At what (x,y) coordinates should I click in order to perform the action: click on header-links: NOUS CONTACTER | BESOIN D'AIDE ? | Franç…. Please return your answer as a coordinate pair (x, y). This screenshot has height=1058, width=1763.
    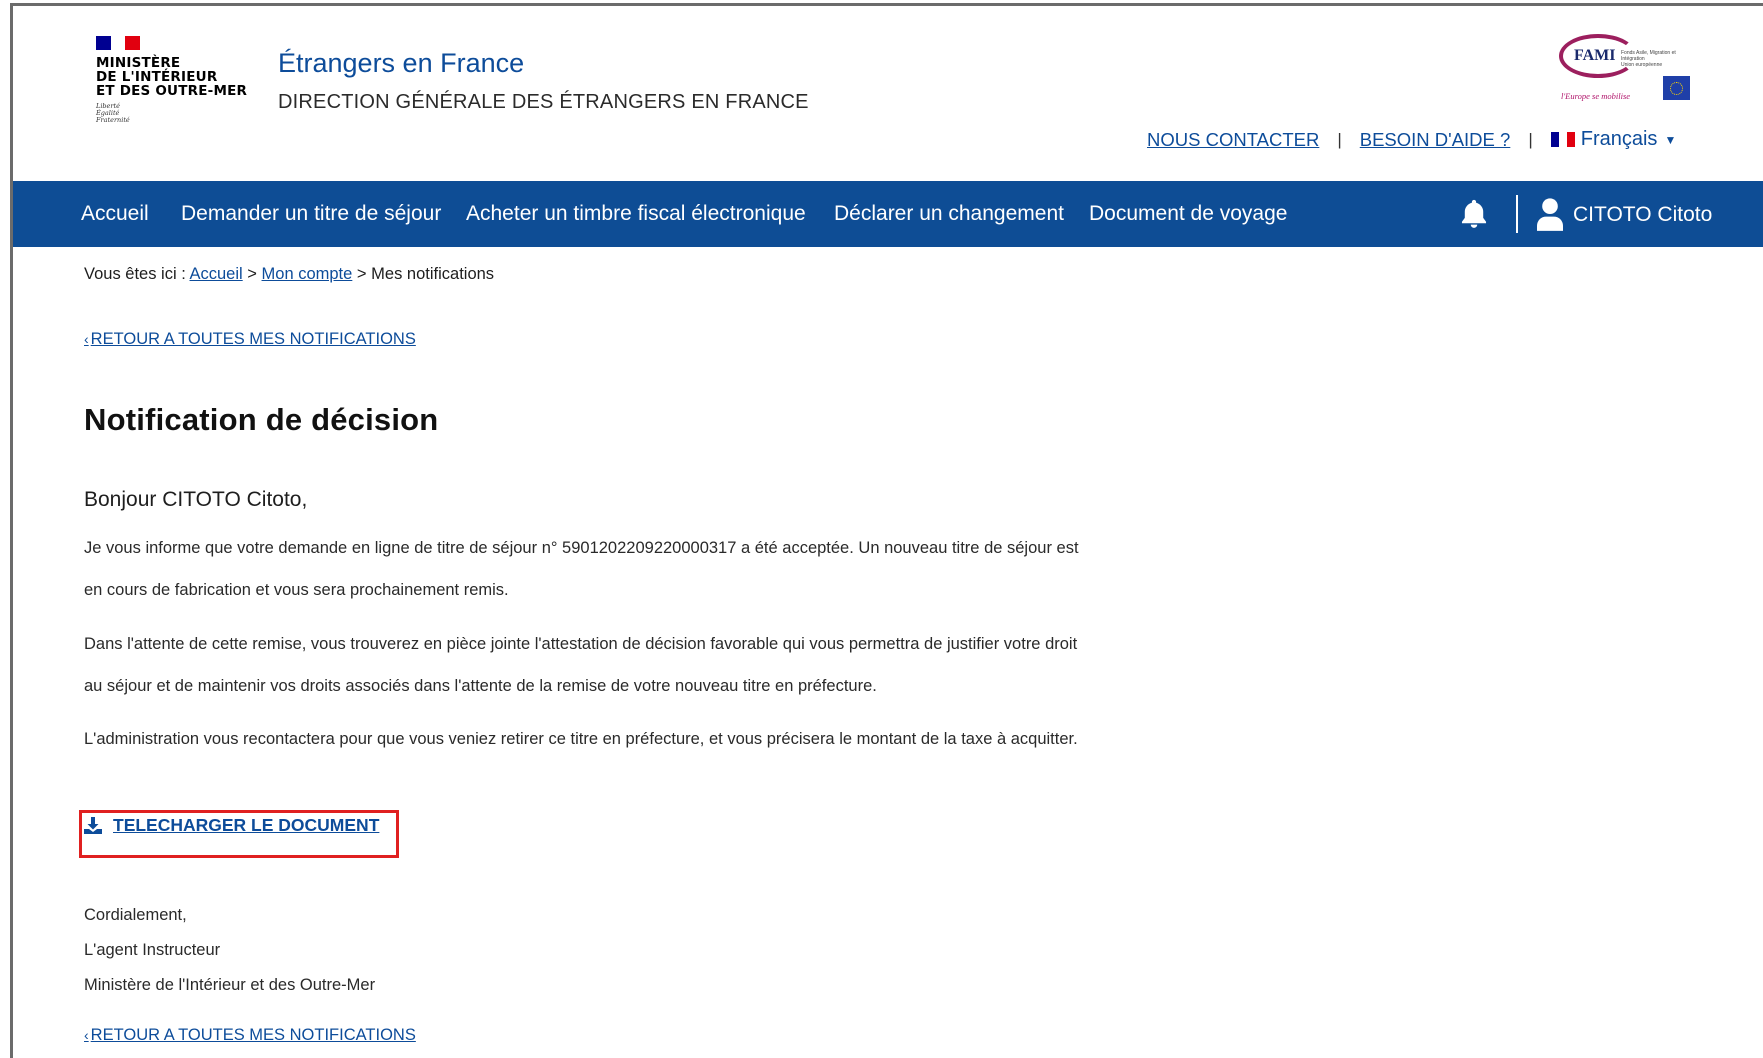
    Looking at the image, I should click on (1411, 139).